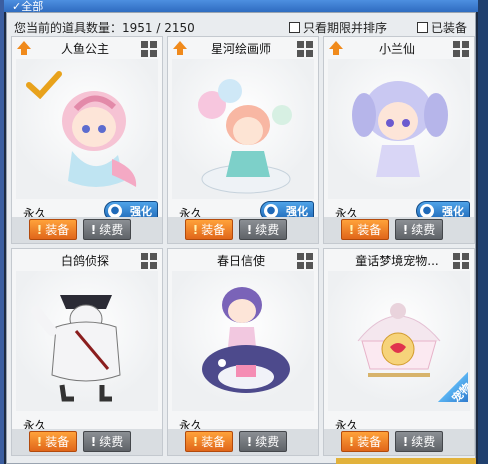 The image size is (488, 464). I want to click on item-card: 白鸽侦探 永久, so click(87, 352).